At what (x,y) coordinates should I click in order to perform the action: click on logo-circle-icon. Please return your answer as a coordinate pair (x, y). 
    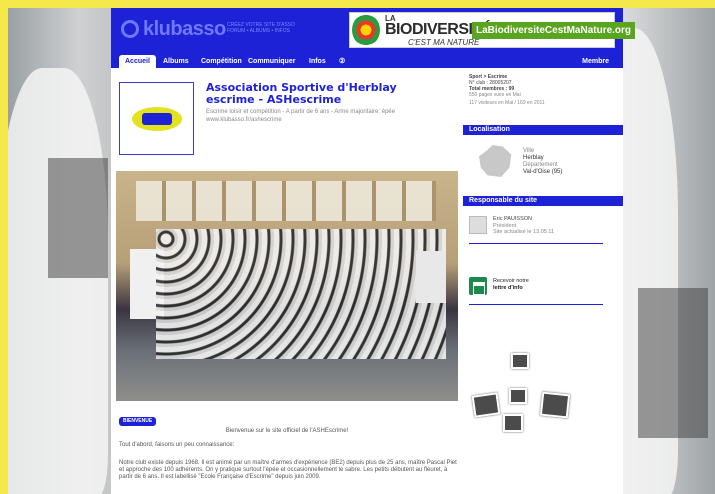
    Looking at the image, I should click on (130, 29).